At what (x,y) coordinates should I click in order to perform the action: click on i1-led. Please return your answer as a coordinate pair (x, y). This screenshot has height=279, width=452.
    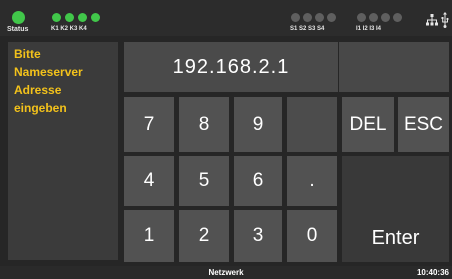
    Looking at the image, I should click on (361, 17).